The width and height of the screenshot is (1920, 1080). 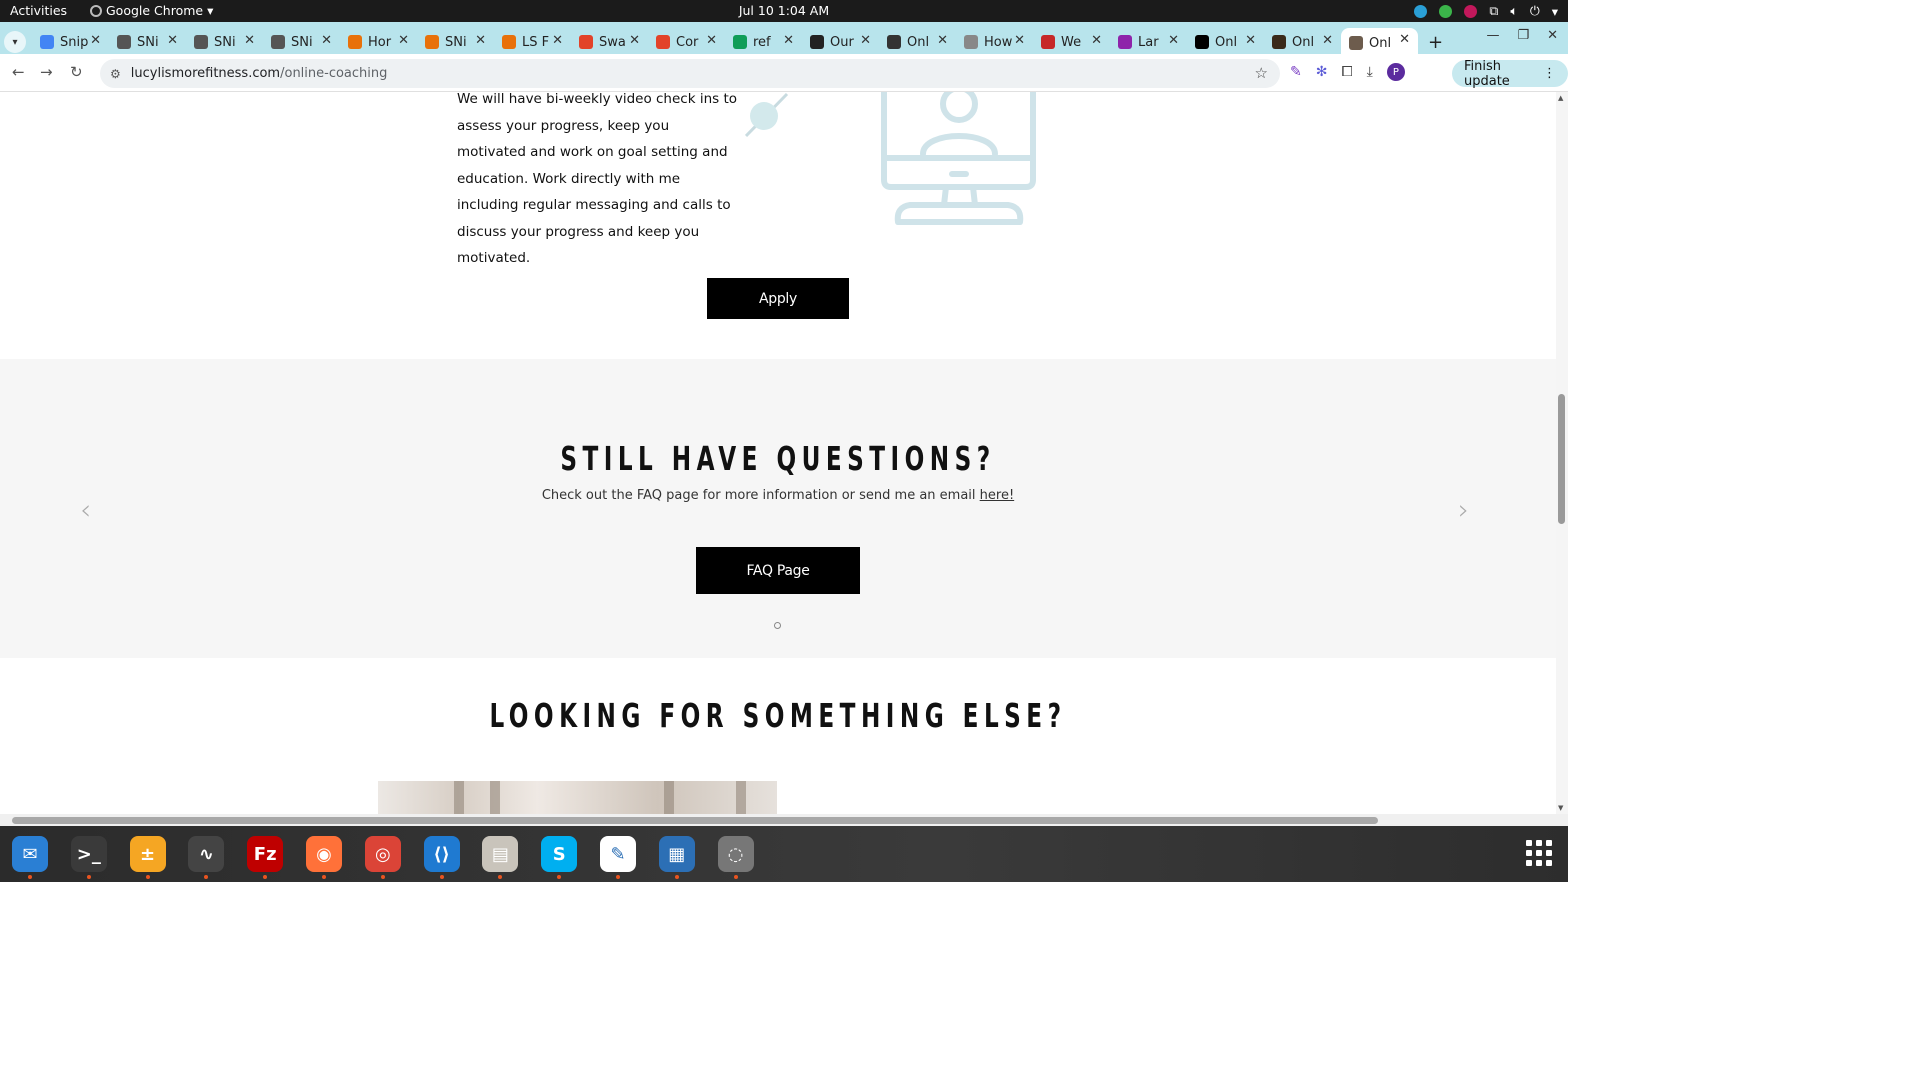 What do you see at coordinates (147, 854) in the screenshot?
I see `calculator-icon: ±` at bounding box center [147, 854].